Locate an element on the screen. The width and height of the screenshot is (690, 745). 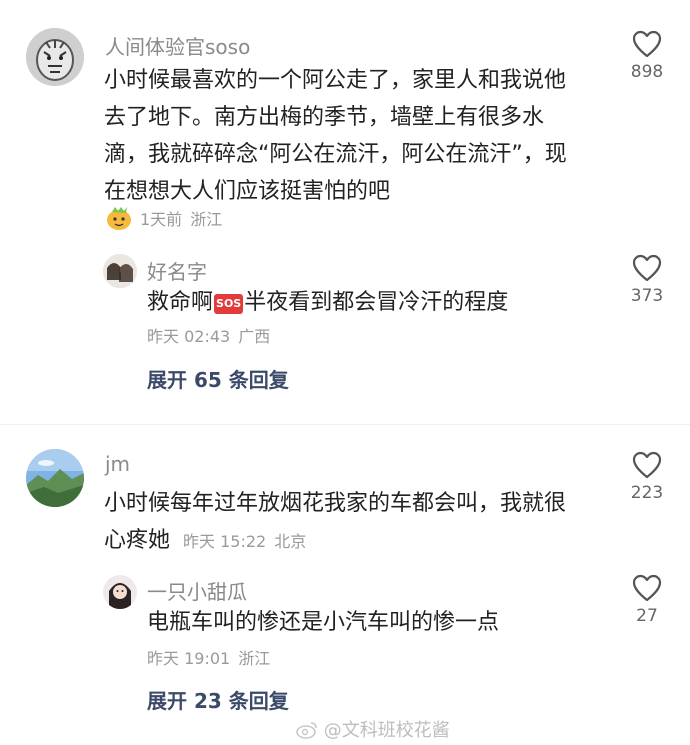
reply-username: 一只小甜瓜 is located at coordinates (197, 590).